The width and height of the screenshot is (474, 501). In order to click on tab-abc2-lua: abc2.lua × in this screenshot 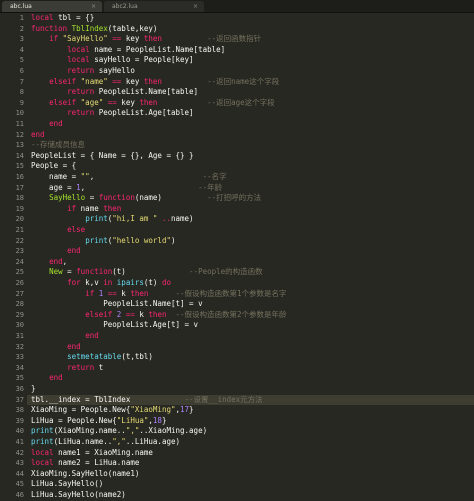, I will do `click(154, 6)`.